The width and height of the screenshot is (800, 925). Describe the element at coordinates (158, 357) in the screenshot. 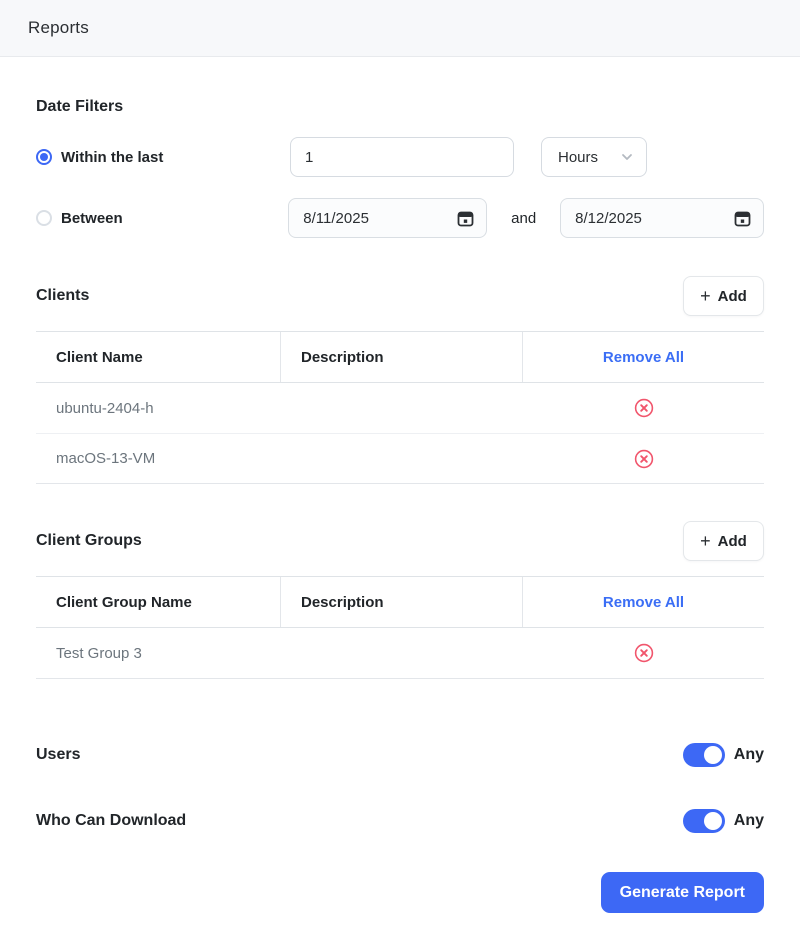

I see `clients-col-name: Client Name` at that location.